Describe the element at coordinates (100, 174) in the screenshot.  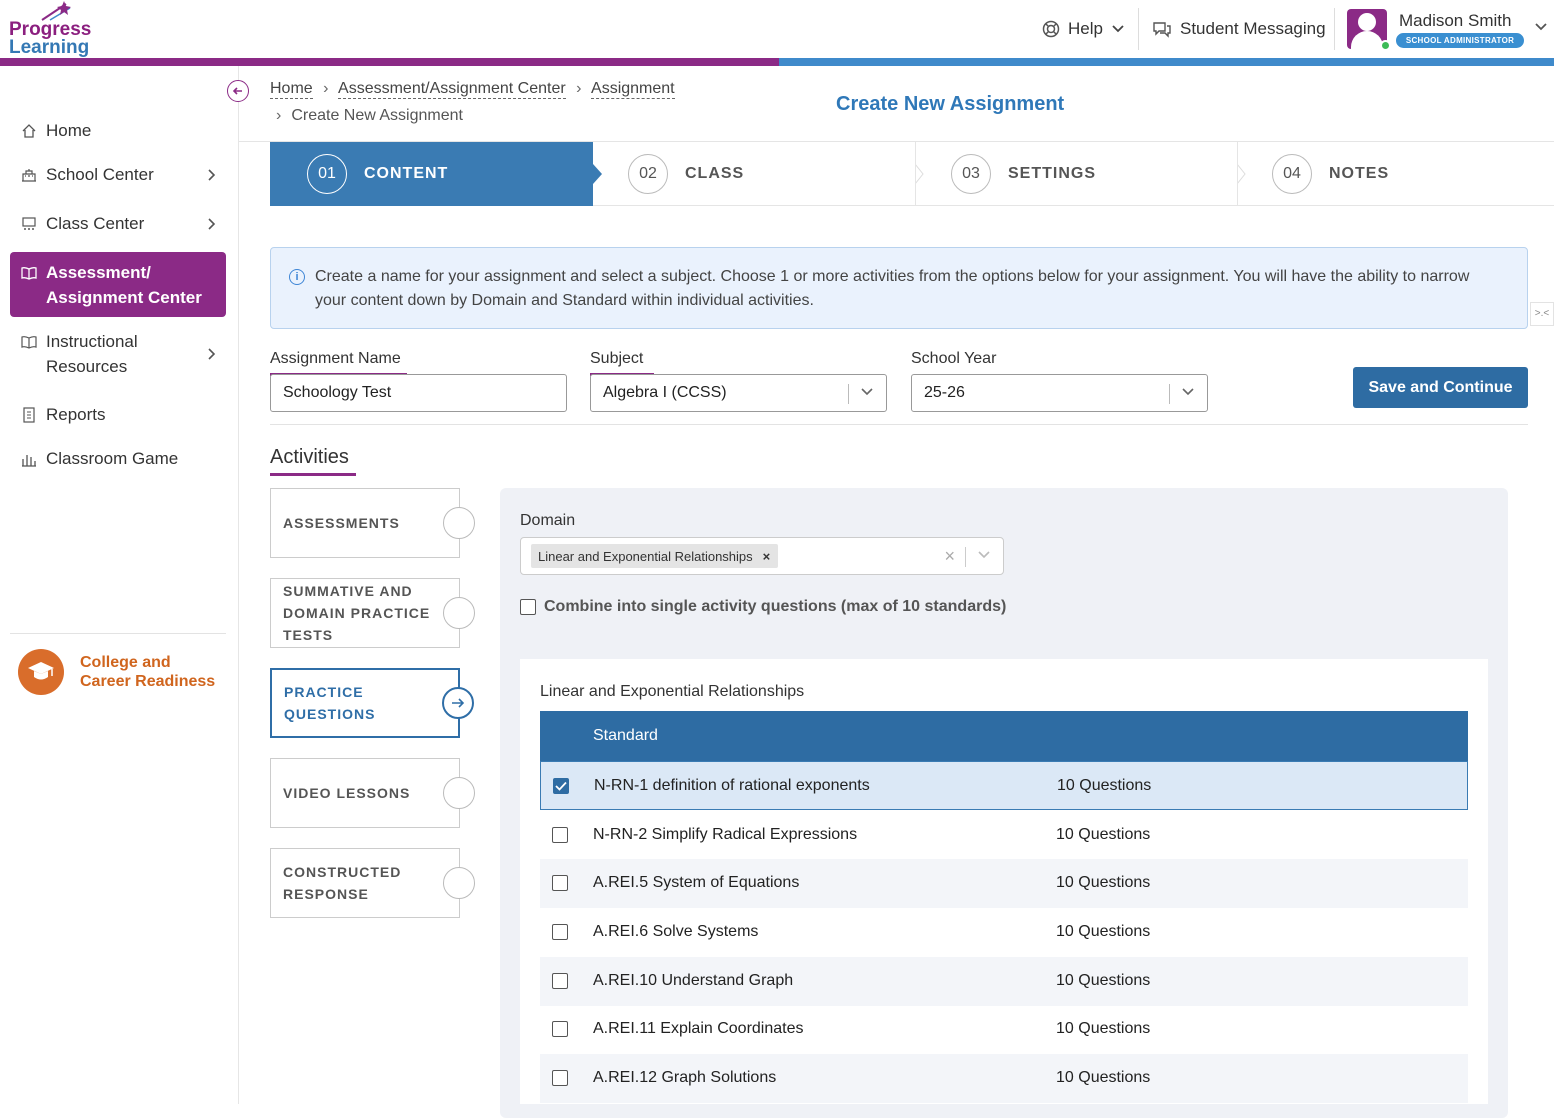
I see `sidebar-item-label: School Center` at that location.